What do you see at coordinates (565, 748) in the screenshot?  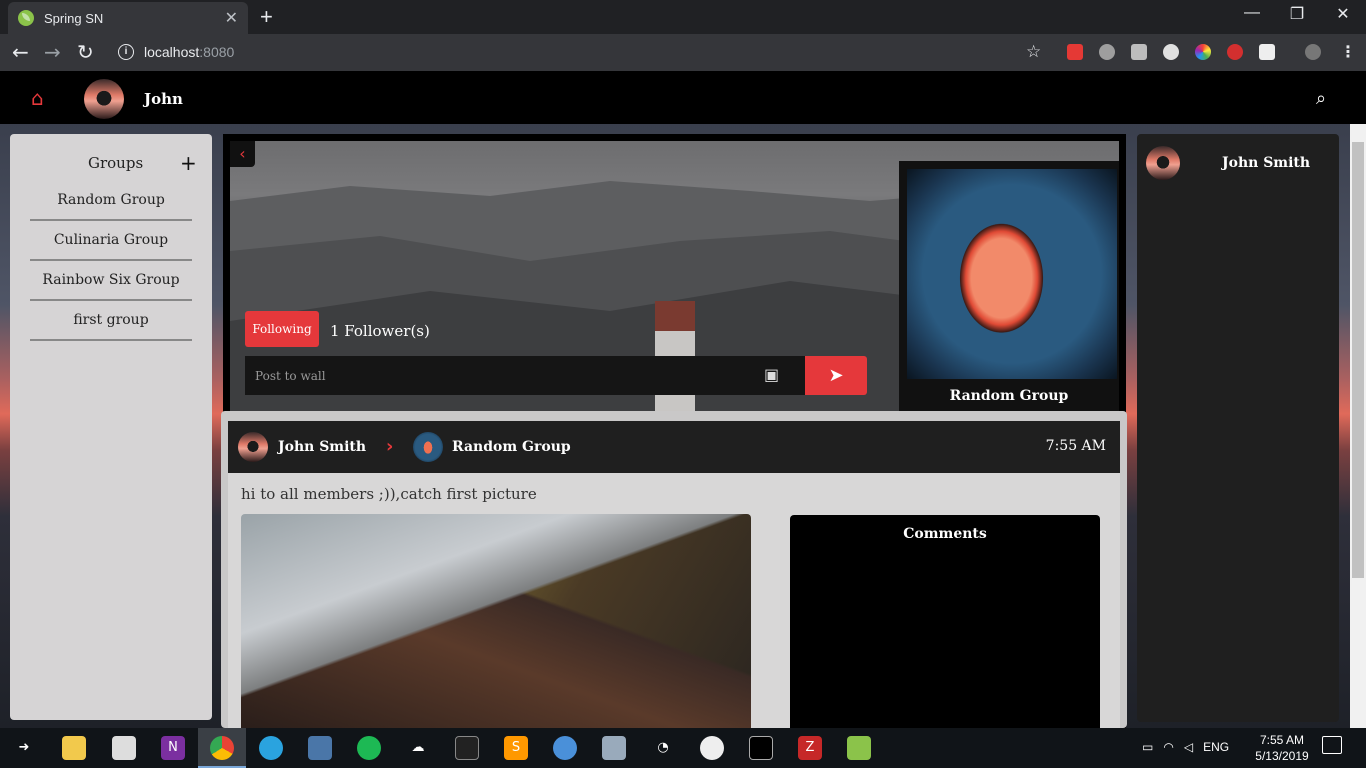 I see `qbittorrent-icon` at bounding box center [565, 748].